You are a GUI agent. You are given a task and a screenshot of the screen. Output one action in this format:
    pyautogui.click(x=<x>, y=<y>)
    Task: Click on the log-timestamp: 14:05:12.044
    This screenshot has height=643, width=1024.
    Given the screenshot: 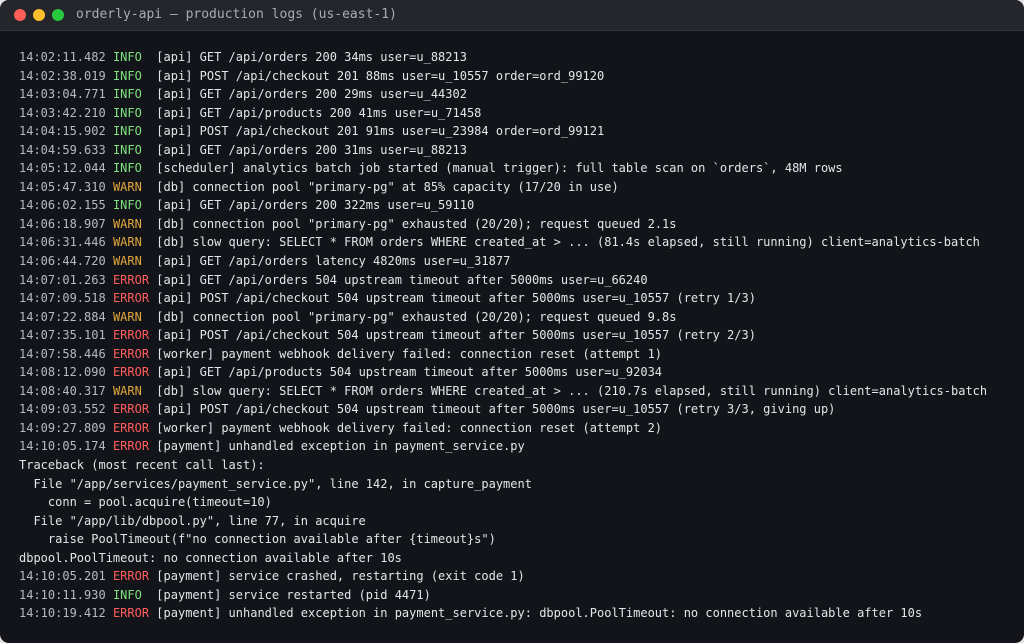 What is the action you would take?
    pyautogui.click(x=62, y=168)
    